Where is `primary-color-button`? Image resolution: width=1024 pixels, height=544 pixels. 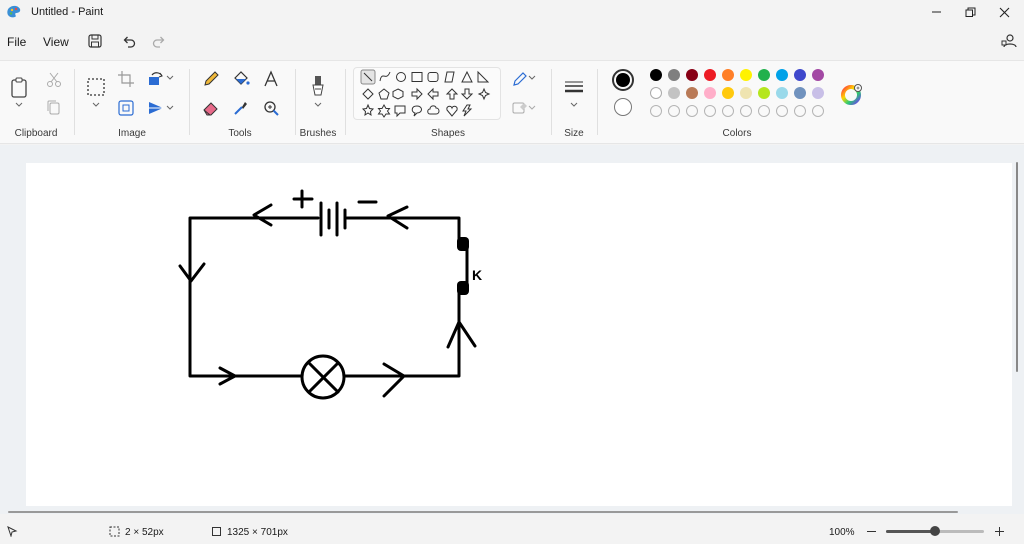 primary-color-button is located at coordinates (623, 80).